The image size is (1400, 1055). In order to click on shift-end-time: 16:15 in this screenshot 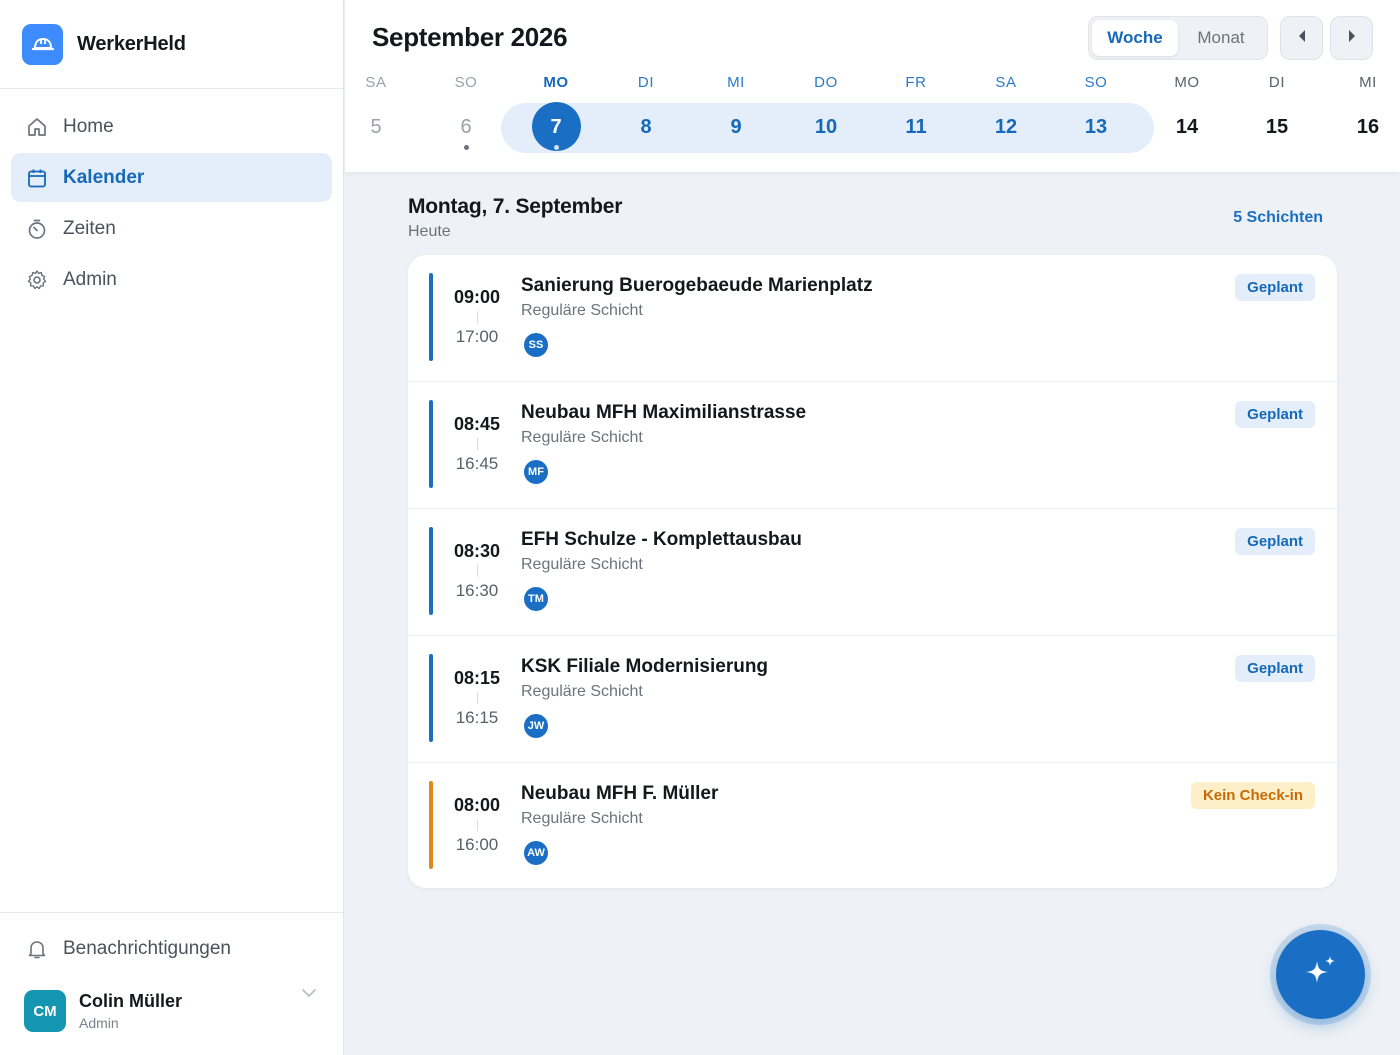, I will do `click(477, 717)`.